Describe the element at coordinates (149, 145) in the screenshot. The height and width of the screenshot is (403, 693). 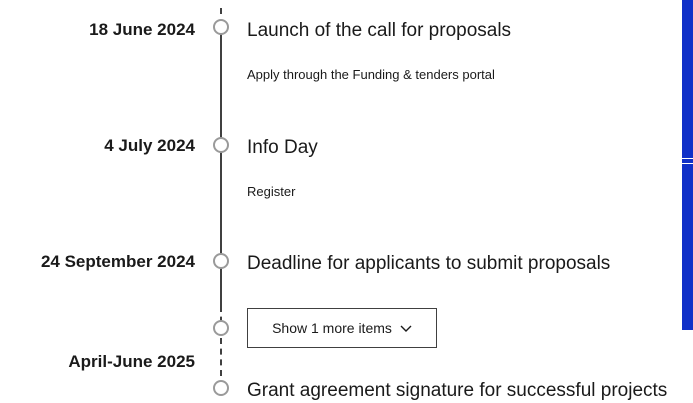
I see `event-date: 4 July 2024` at that location.